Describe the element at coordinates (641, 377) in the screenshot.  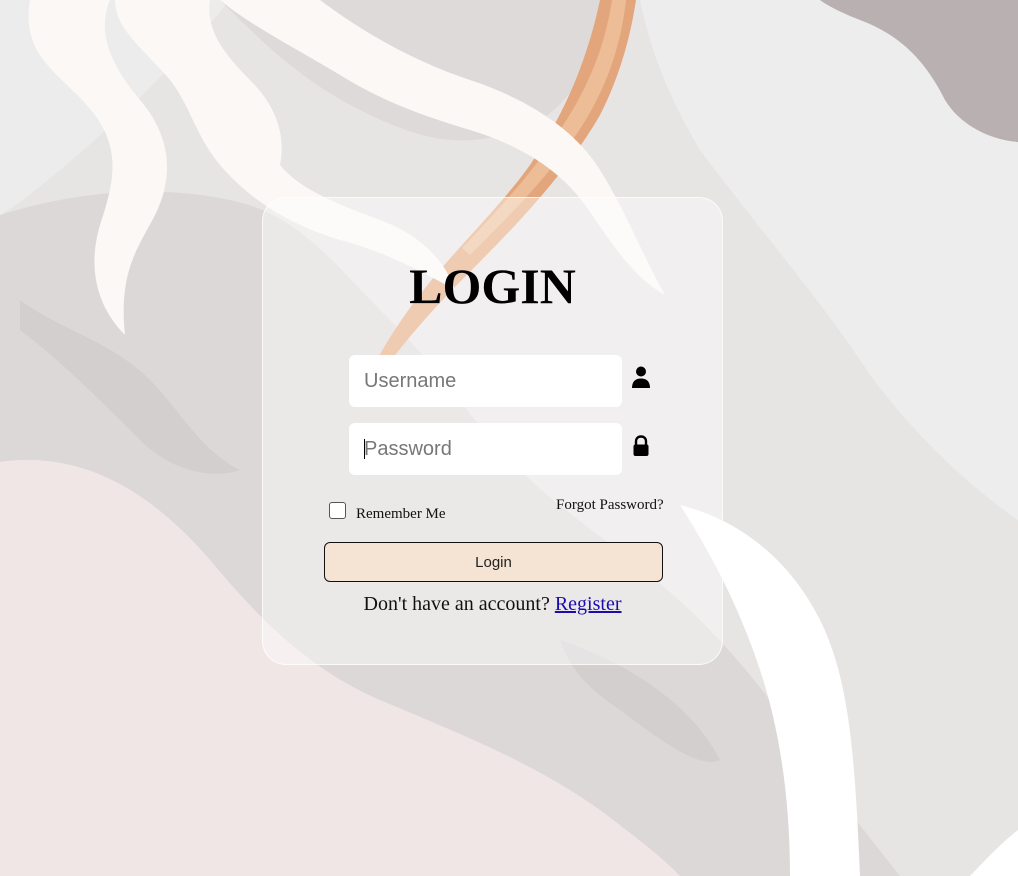
I see `user-icon` at that location.